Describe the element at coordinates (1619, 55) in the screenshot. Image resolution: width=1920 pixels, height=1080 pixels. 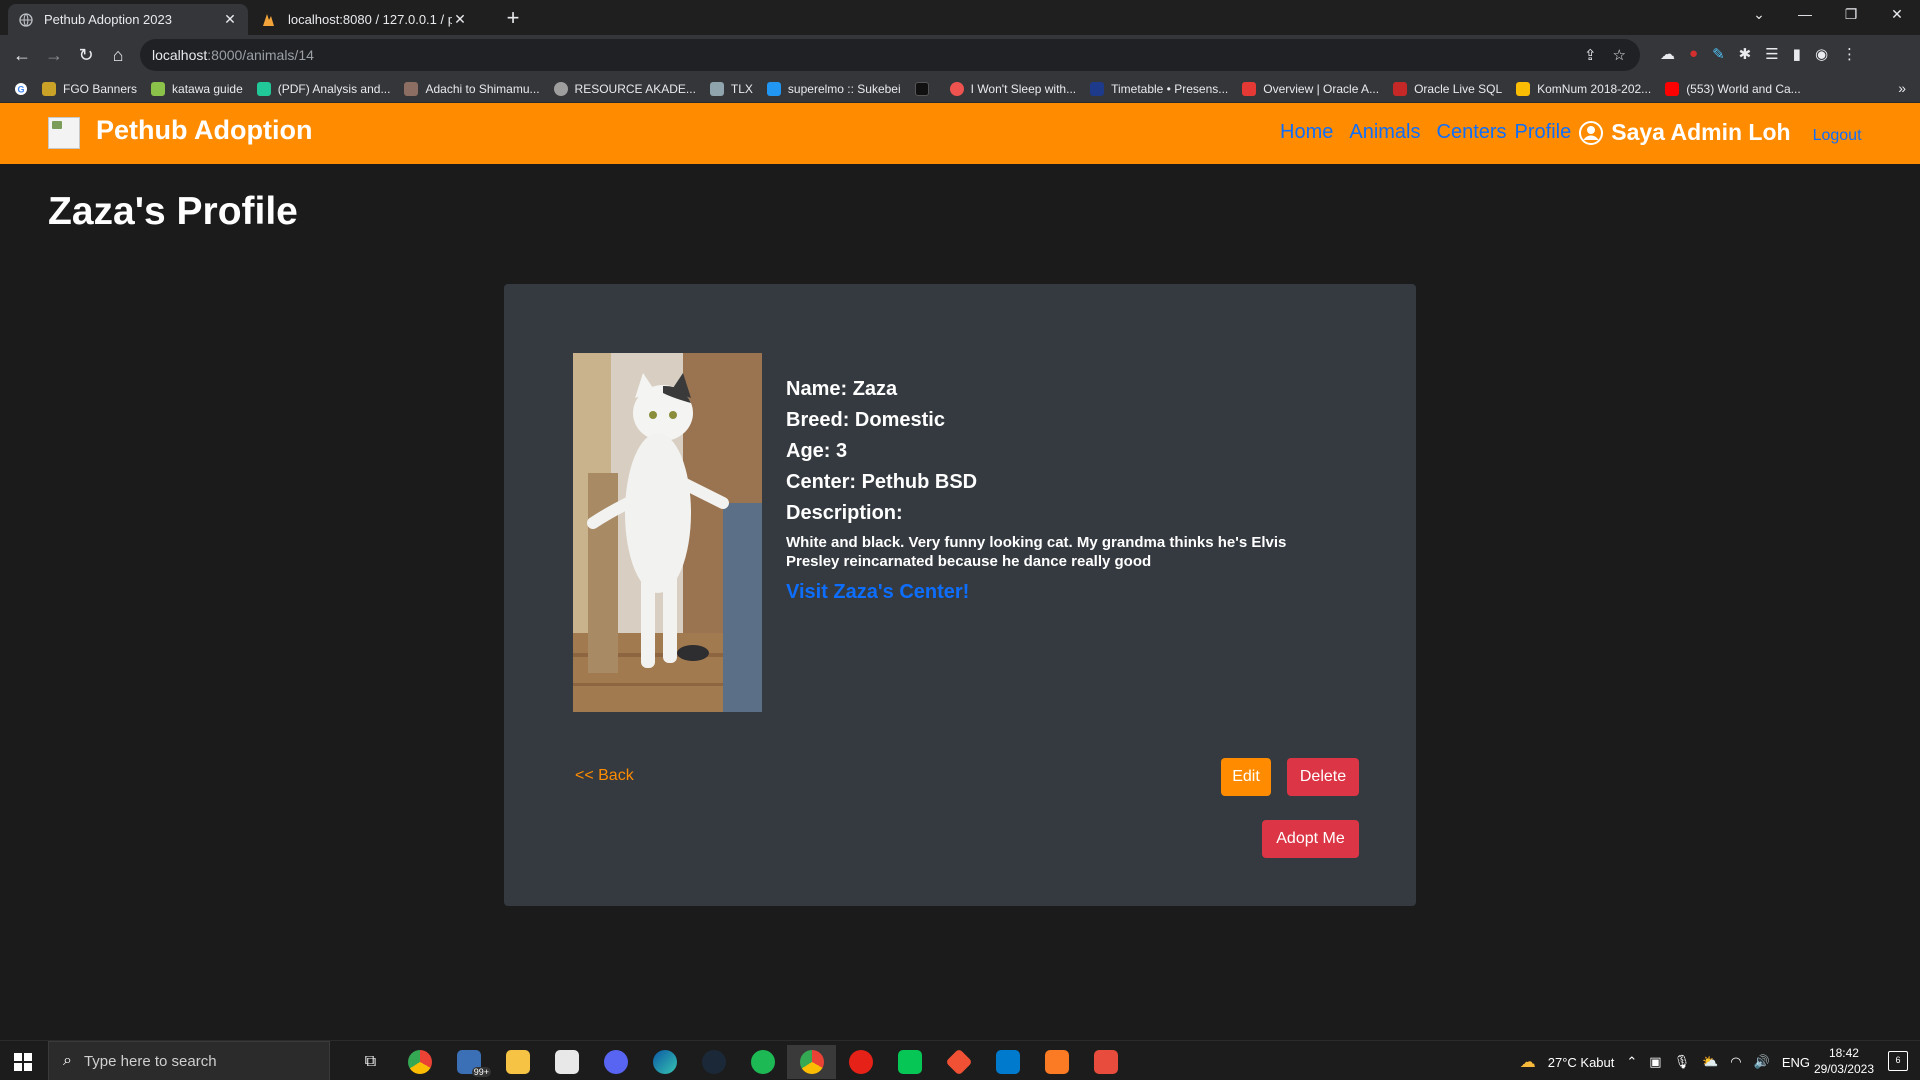
I see `bookmark-star-icon: ☆` at that location.